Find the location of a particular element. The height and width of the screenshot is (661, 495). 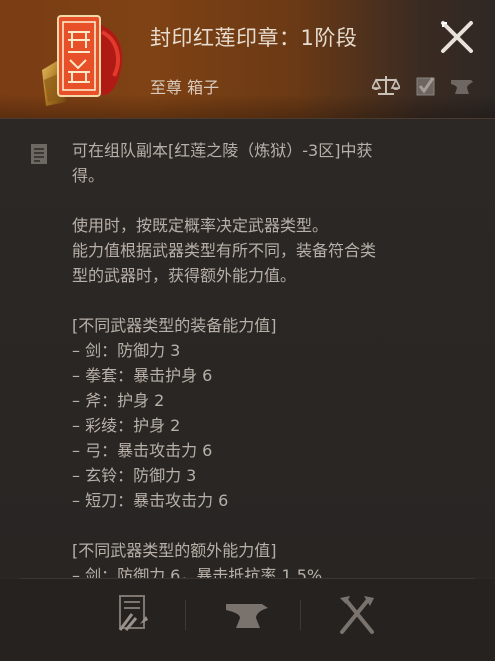

card-icon is located at coordinates (133, 614).